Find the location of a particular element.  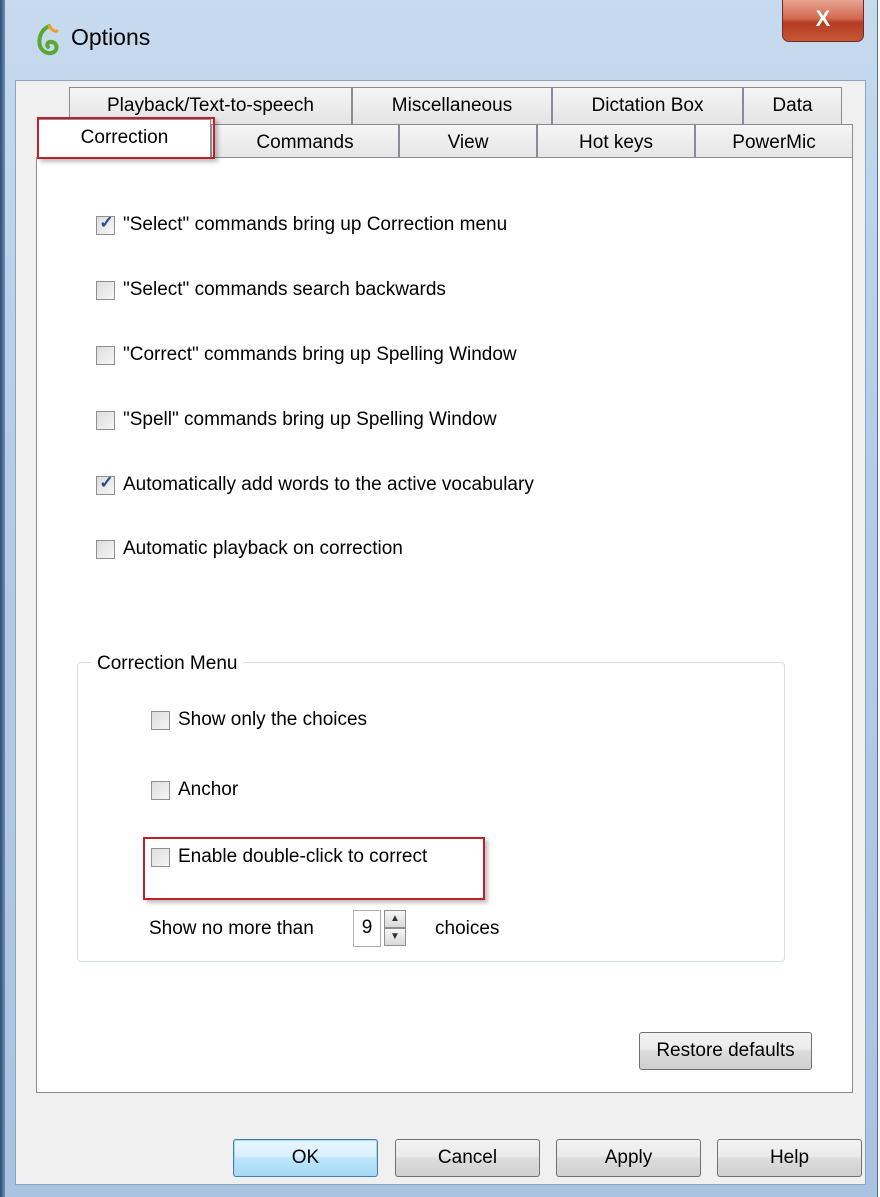

option-label: Automatic playback on correction is located at coordinates (263, 548).